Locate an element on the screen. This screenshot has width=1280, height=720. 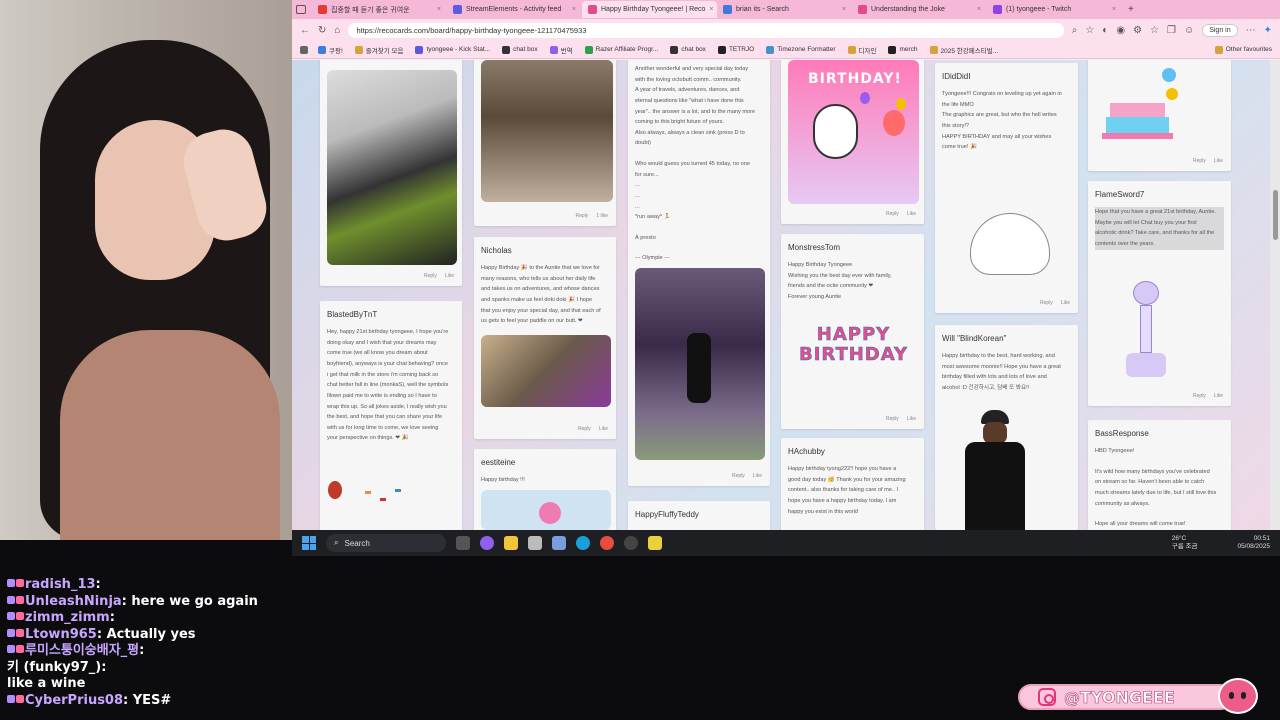
bookmark-item: Timezone Formatter is located at coordinates (801, 50).